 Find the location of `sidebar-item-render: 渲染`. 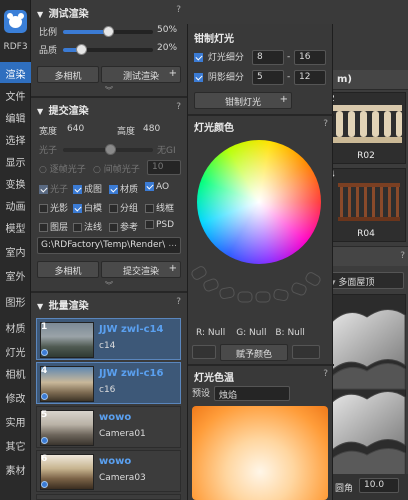

sidebar-item-render: 渲染 is located at coordinates (15, 72).